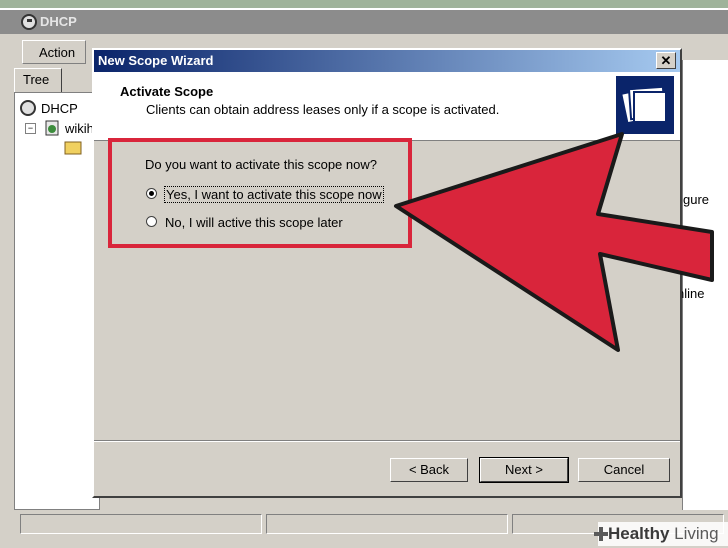  Describe the element at coordinates (601, 534) in the screenshot. I see `plus-icon` at that location.